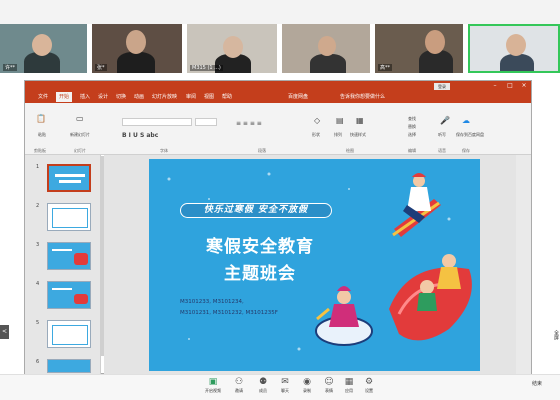 This screenshot has height=400, width=560. Describe the element at coordinates (412, 150) in the screenshot. I see `ribbon-group-editing: 编辑` at that location.